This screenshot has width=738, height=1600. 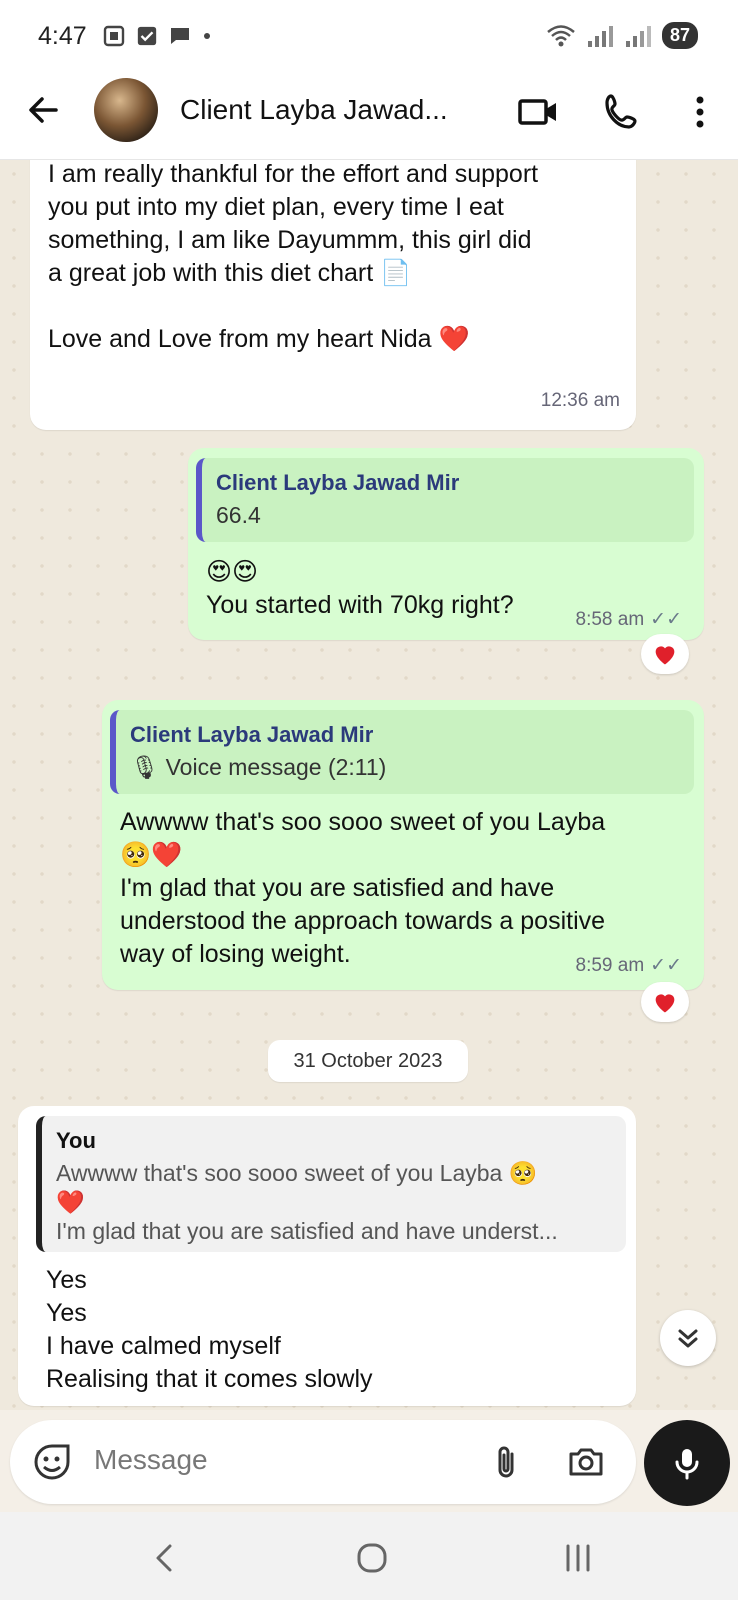 I want to click on quoted-message: Client Layba Jawad Mir 66.4, so click(x=445, y=500).